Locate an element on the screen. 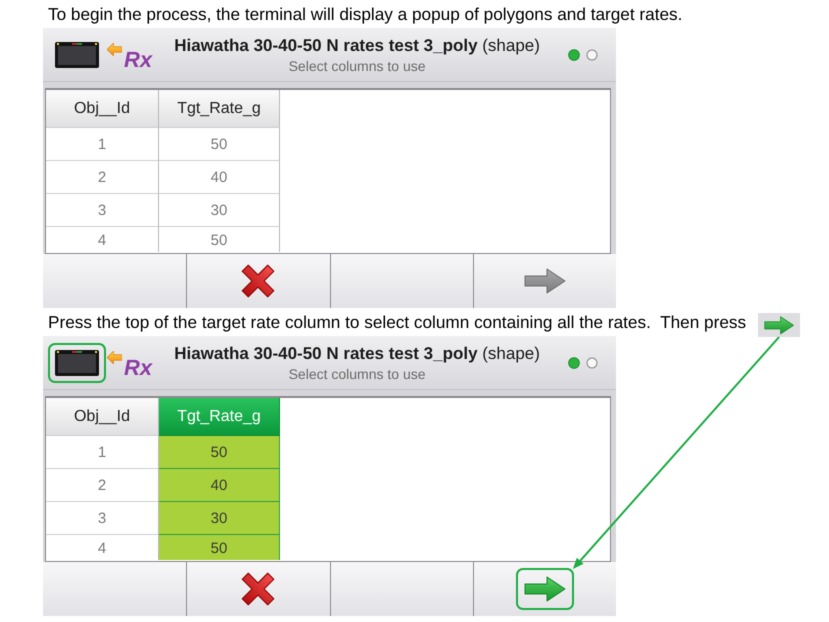 Image resolution: width=829 pixels, height=622 pixels. table-cell: 4 is located at coordinates (102, 239).